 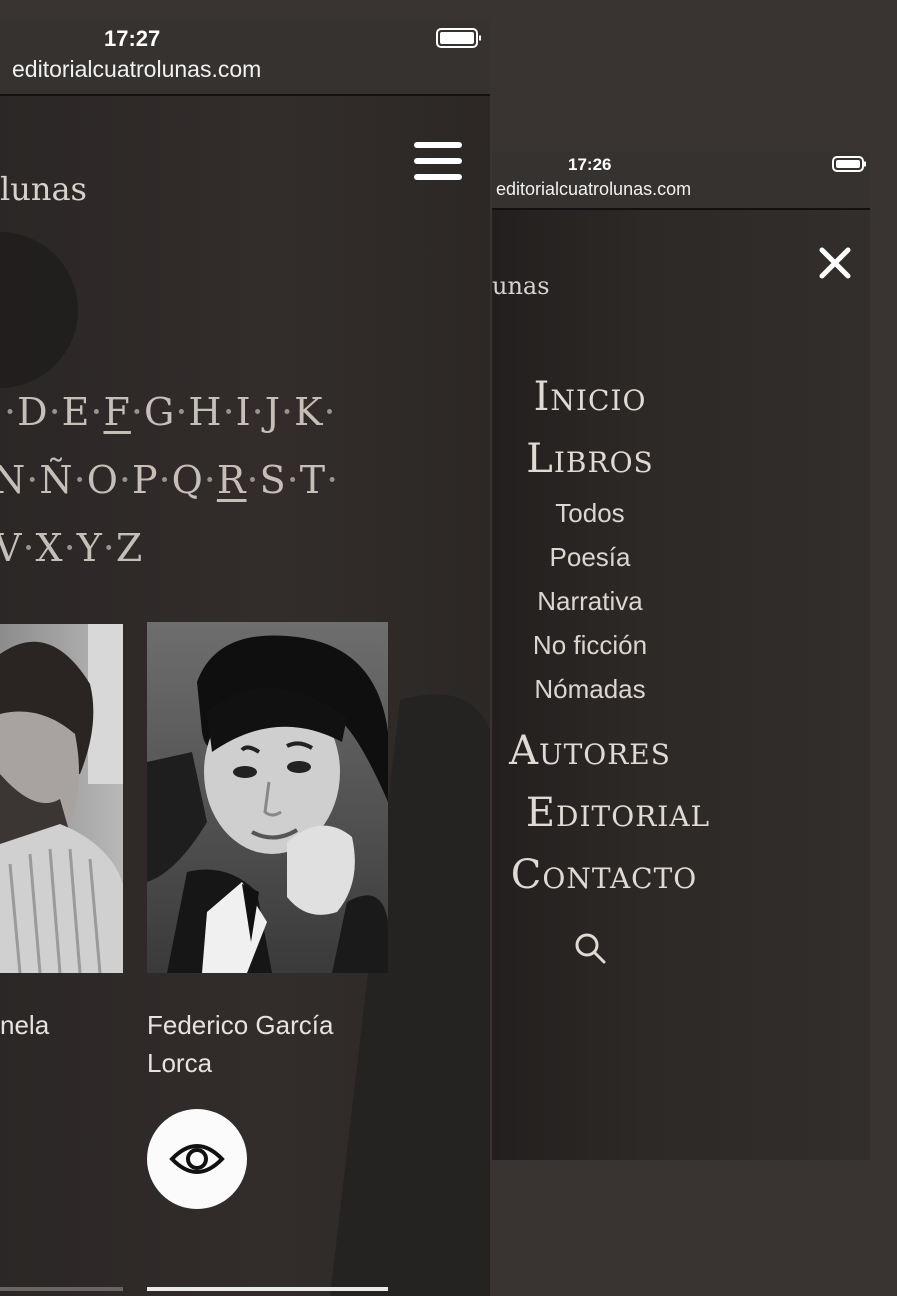 What do you see at coordinates (56, 480) in the screenshot?
I see `alphabet-letter-ñ: Ñ` at bounding box center [56, 480].